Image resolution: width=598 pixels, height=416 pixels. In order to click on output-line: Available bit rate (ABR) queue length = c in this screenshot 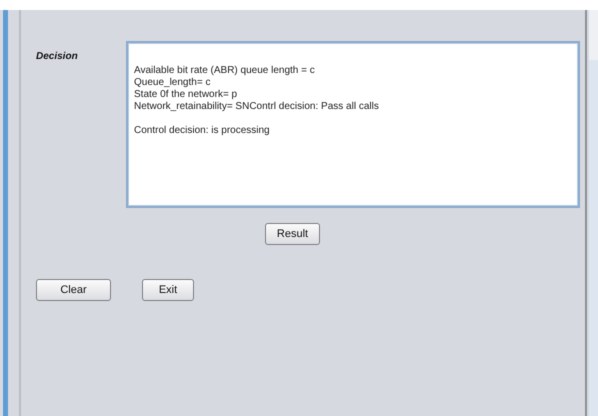, I will do `click(225, 71)`.